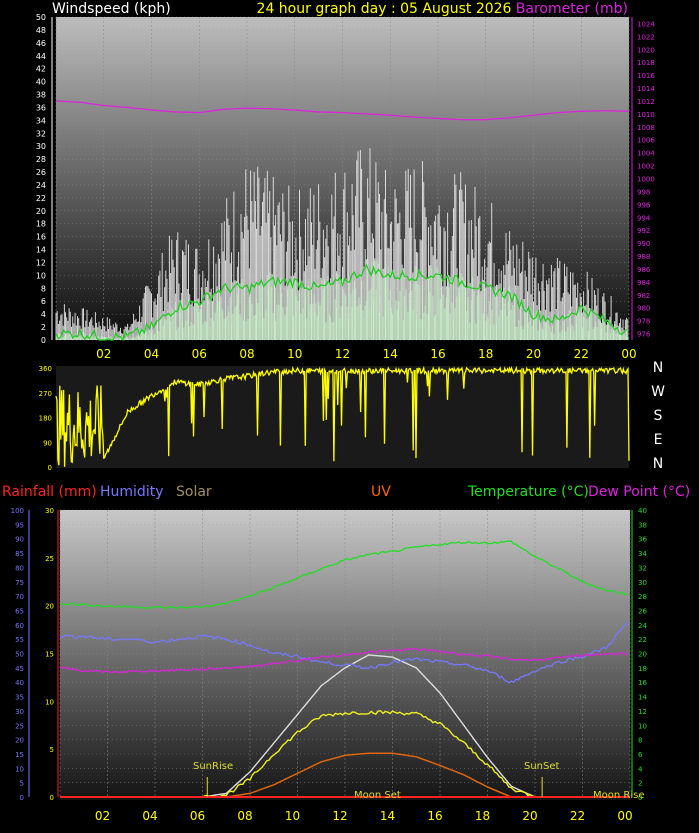  Describe the element at coordinates (643, 309) in the screenshot. I see `barometer-y-tick-label: 980` at that location.